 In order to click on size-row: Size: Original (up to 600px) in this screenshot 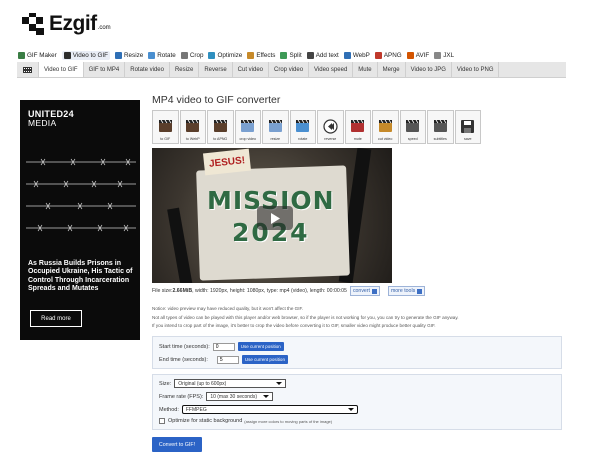, I will do `click(223, 383)`.